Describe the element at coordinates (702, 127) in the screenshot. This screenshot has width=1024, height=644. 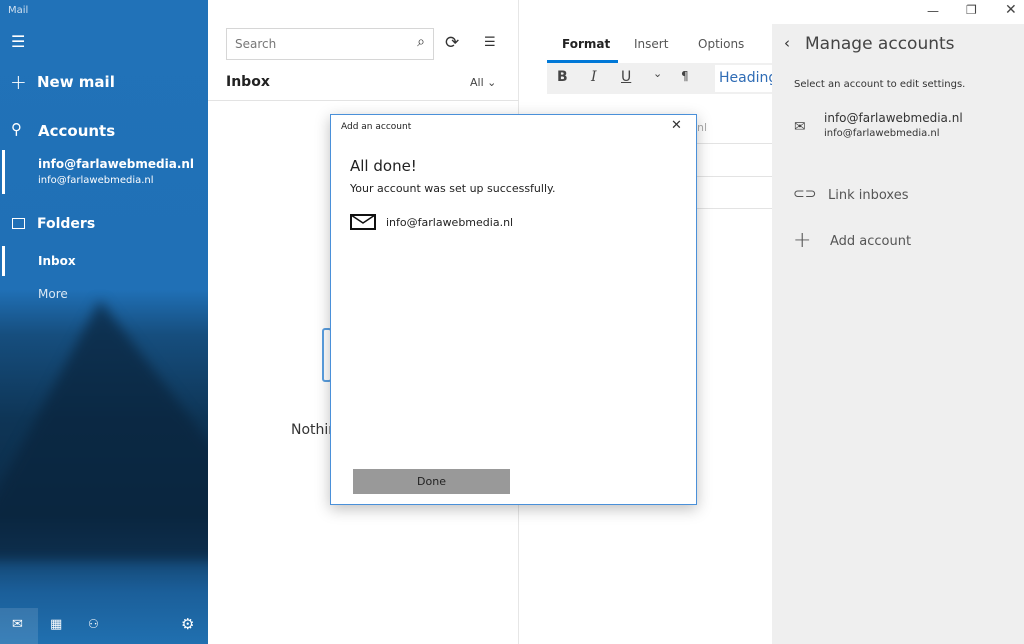
I see `from-field-text: nl` at that location.